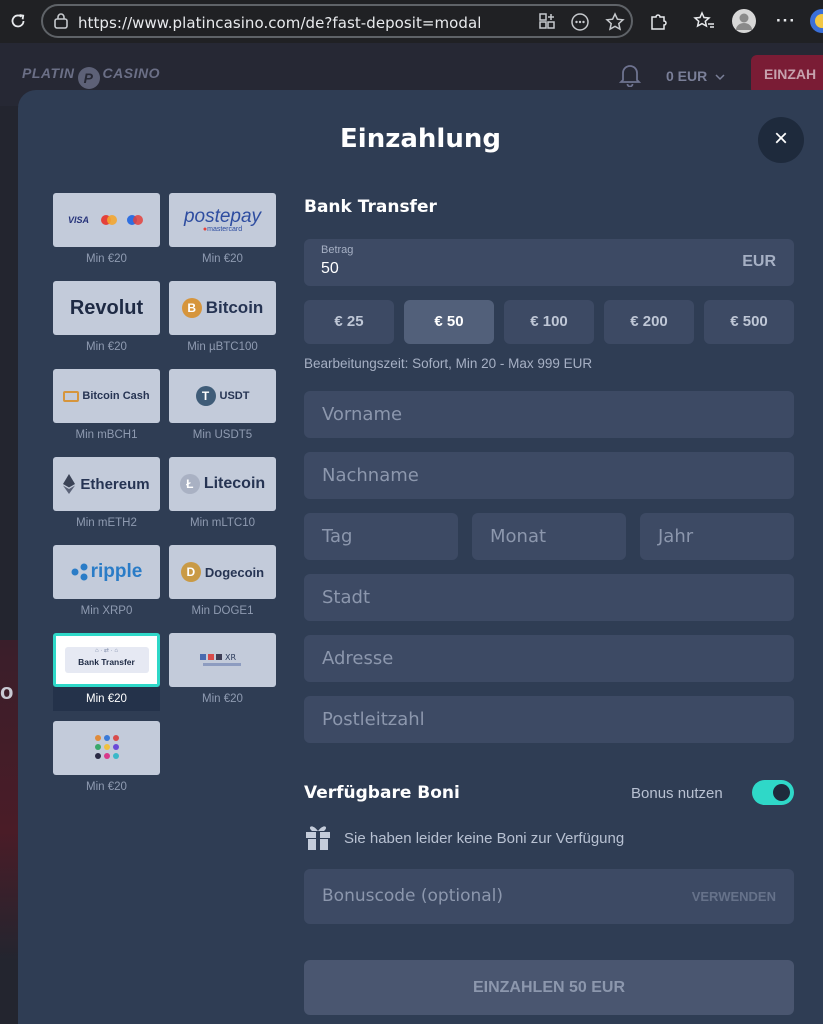 Image resolution: width=823 pixels, height=1024 pixels. Describe the element at coordinates (106, 484) in the screenshot. I see `ethereum-logo: Ethereum` at that location.